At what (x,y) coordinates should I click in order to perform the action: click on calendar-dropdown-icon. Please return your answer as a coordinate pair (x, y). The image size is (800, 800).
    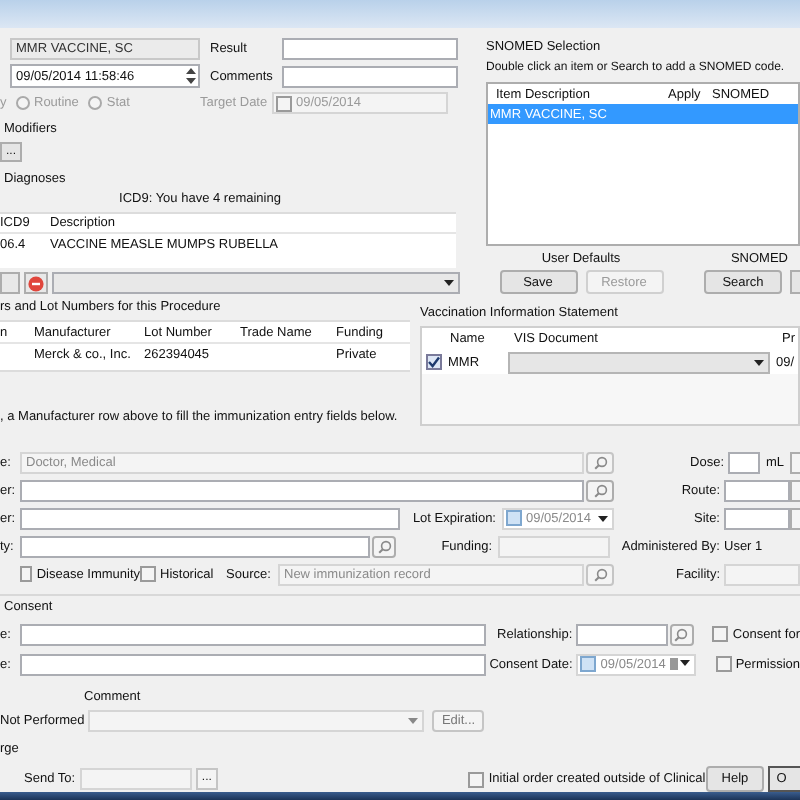
    Looking at the image, I should click on (679, 664).